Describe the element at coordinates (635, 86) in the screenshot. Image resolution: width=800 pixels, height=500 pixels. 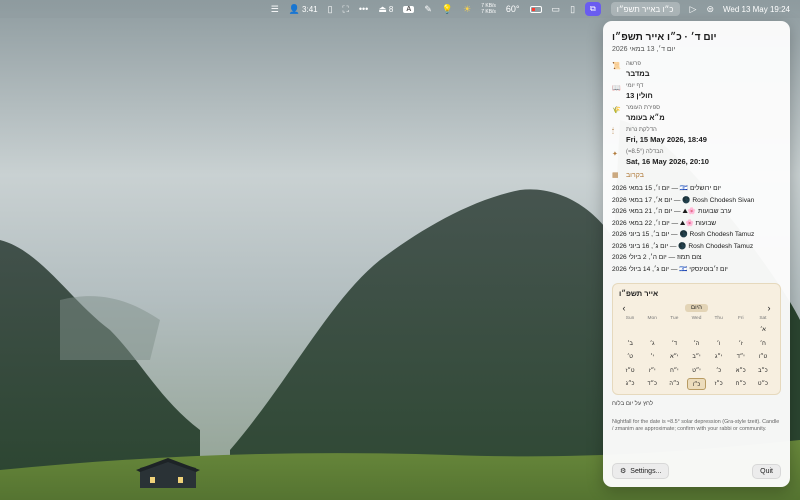
I see `daf-yomi-label: דף יומי` at that location.